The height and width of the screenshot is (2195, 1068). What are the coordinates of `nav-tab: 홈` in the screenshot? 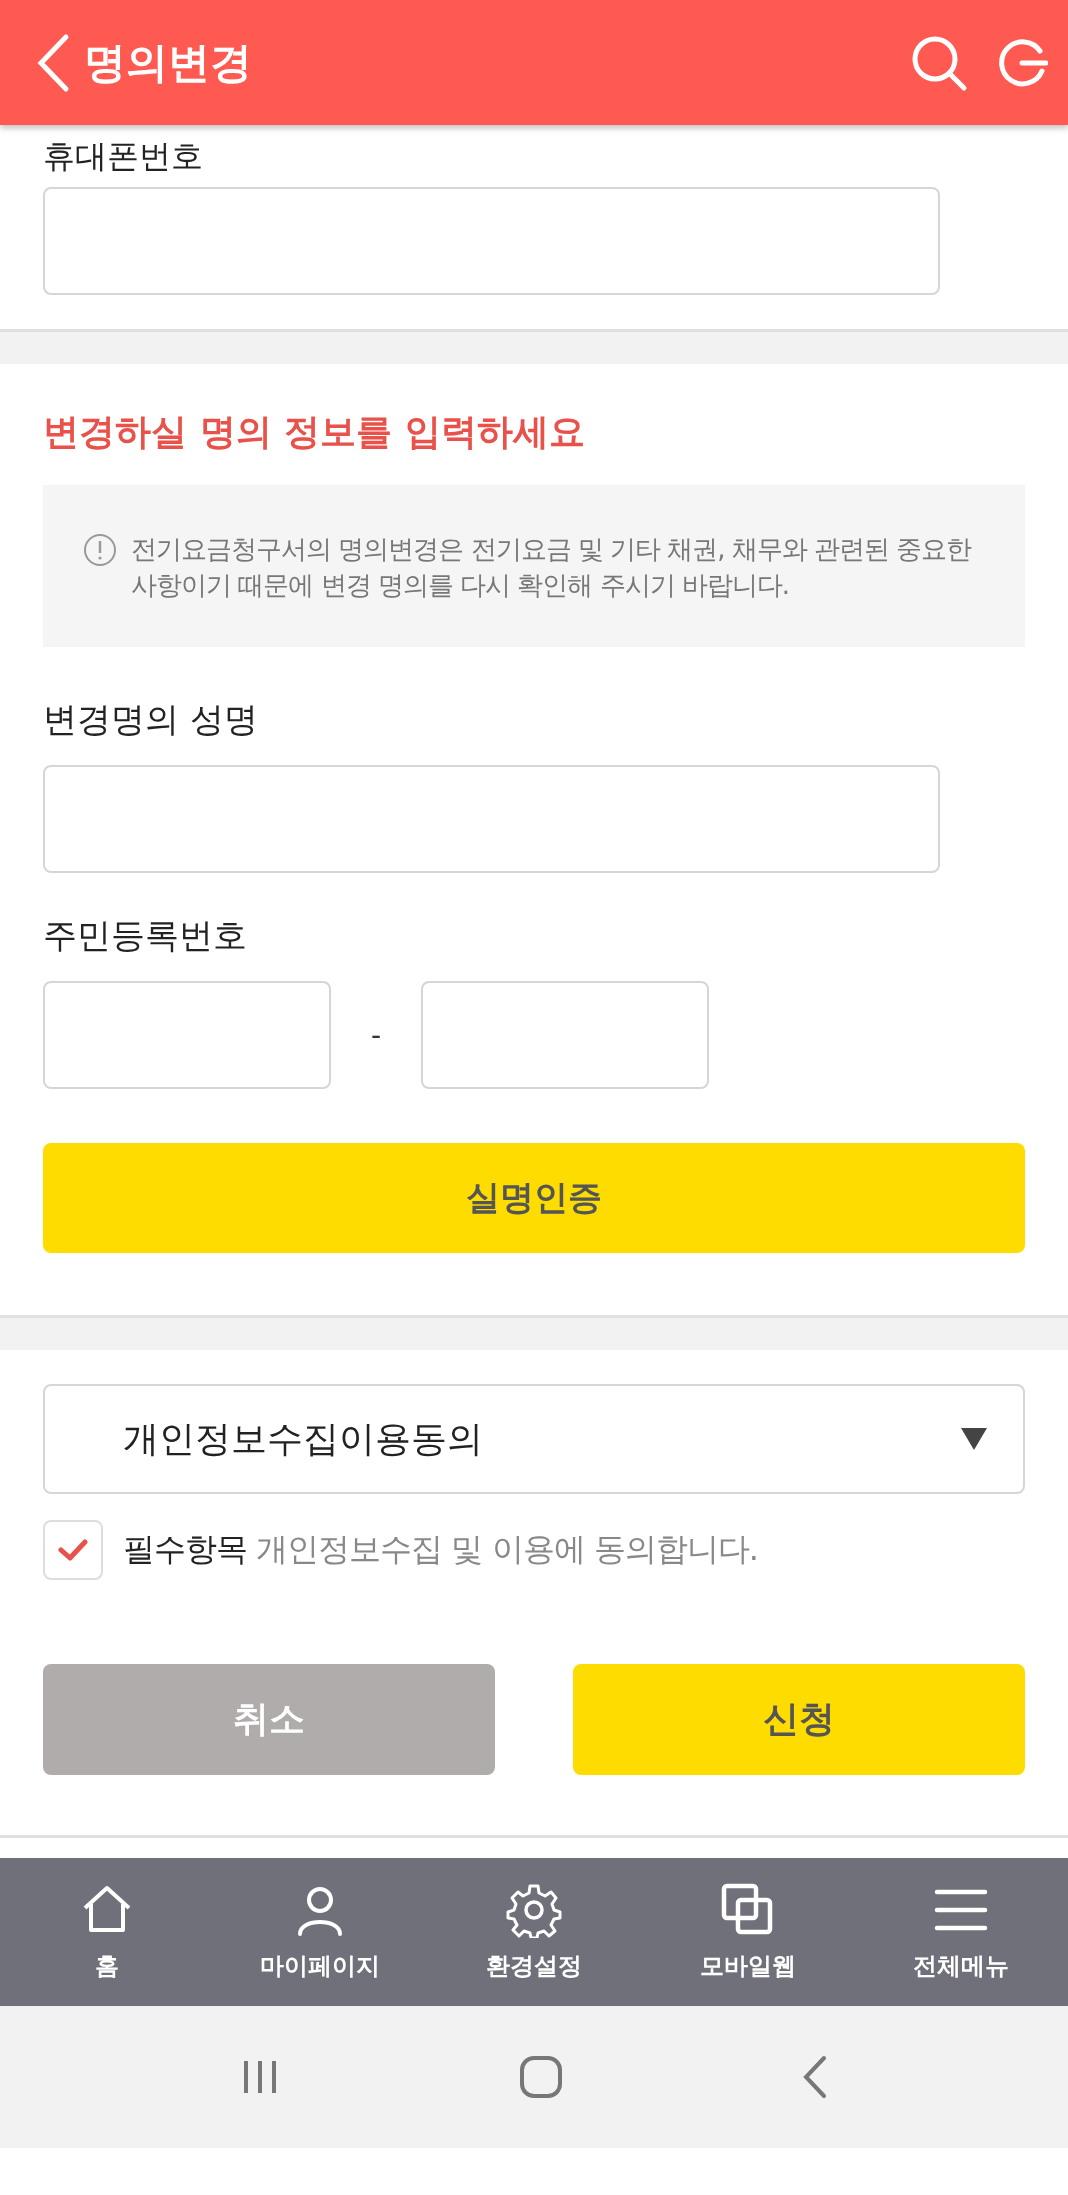 It's located at (107, 1932).